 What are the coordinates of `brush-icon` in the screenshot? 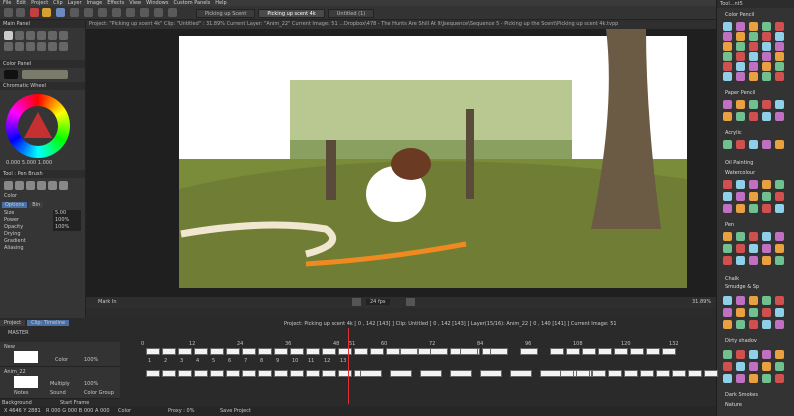 It's located at (60, 12).